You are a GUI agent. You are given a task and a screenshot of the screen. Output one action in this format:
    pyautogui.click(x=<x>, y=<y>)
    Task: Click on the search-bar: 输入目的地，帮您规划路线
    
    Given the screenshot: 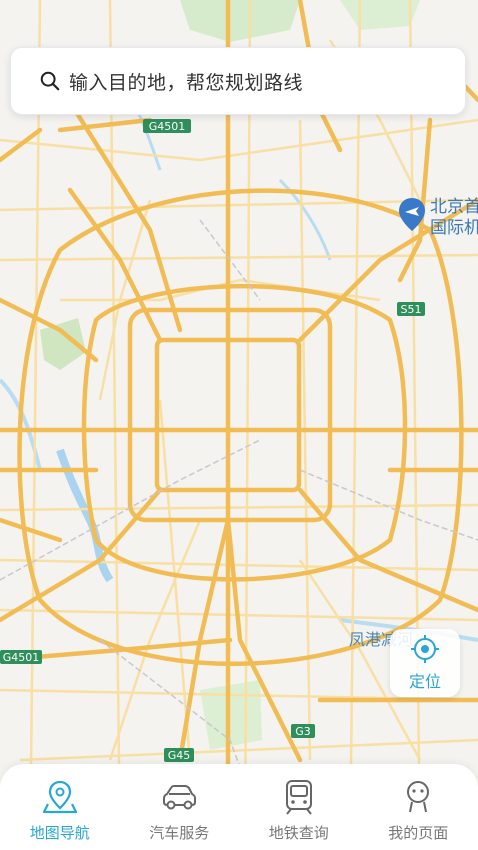 What is the action you would take?
    pyautogui.click(x=238, y=81)
    